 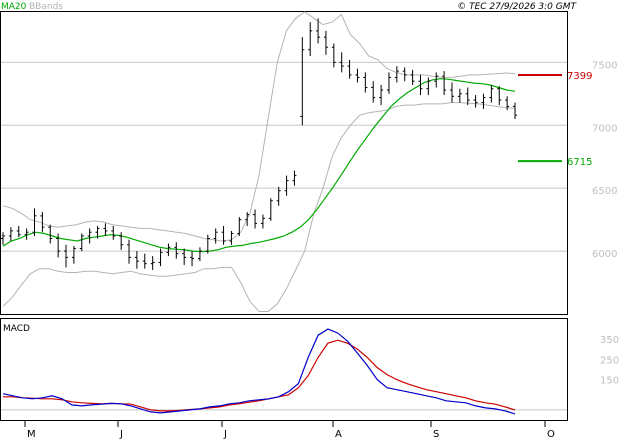 I want to click on month-label: S, so click(x=436, y=434).